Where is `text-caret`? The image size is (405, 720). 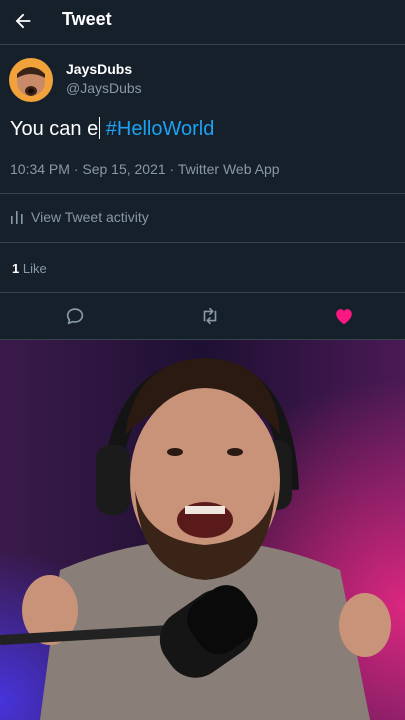 text-caret is located at coordinates (100, 128).